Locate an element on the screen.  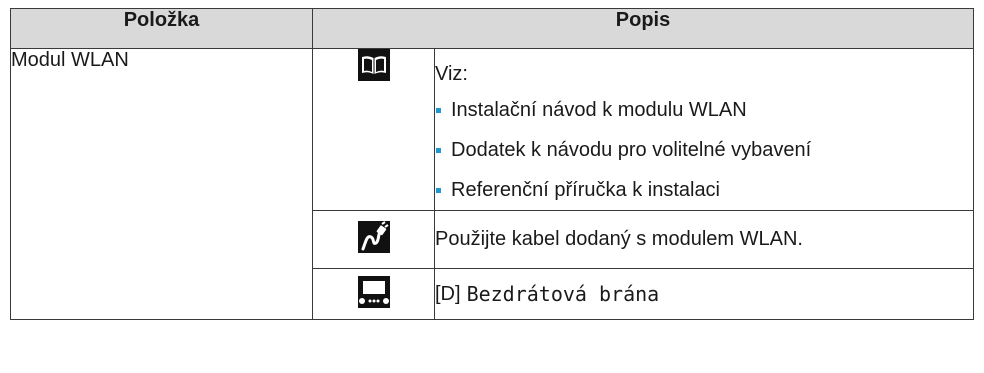
list-item-text: Referenční příručka k instalaci is located at coordinates (586, 190).